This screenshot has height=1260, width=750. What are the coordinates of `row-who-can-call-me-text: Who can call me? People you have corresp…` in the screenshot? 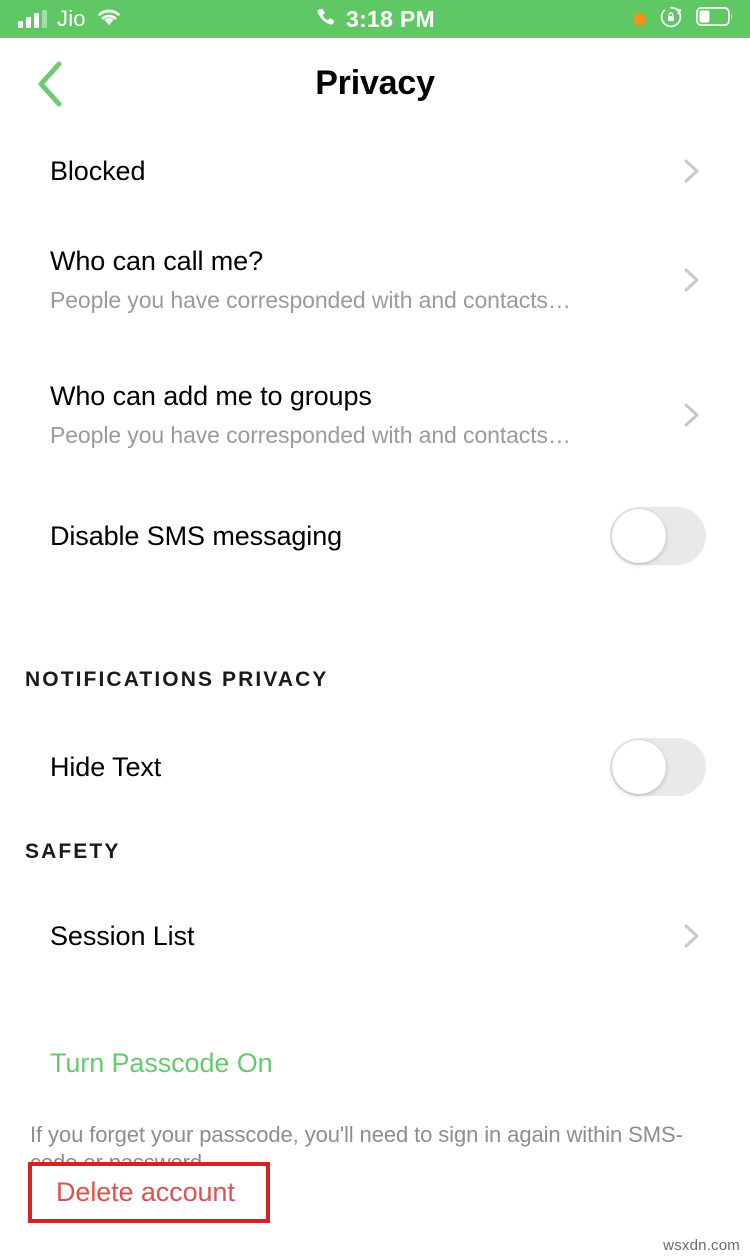 It's located at (364, 280).